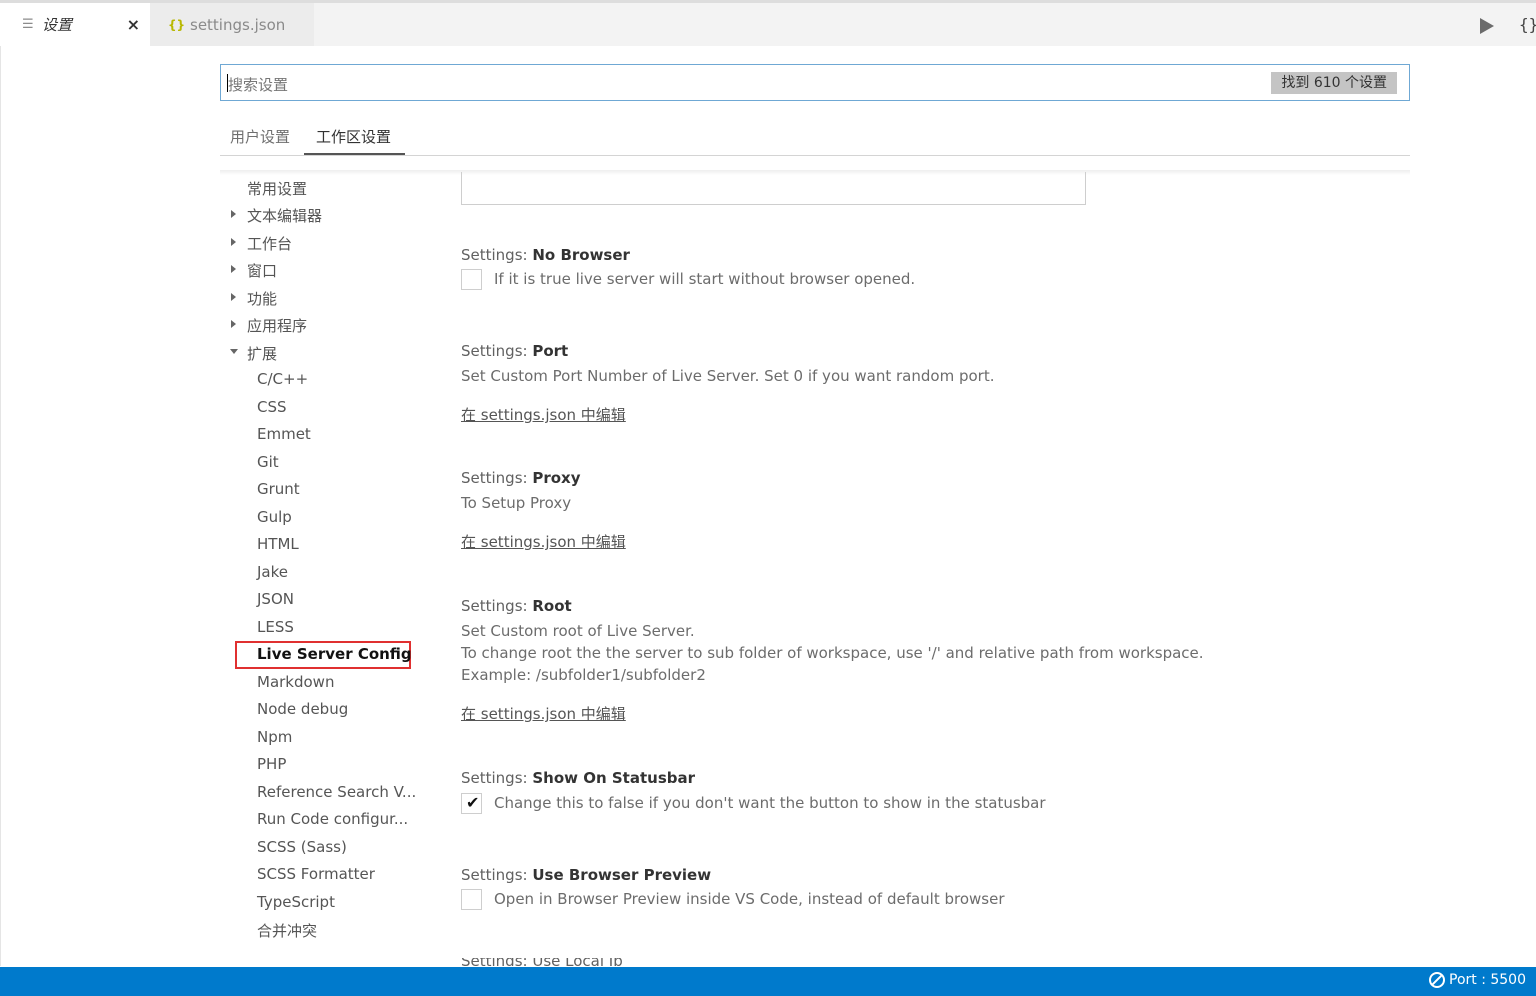 The image size is (1536, 996). I want to click on tab-user-settings: 用户设置, so click(260, 136).